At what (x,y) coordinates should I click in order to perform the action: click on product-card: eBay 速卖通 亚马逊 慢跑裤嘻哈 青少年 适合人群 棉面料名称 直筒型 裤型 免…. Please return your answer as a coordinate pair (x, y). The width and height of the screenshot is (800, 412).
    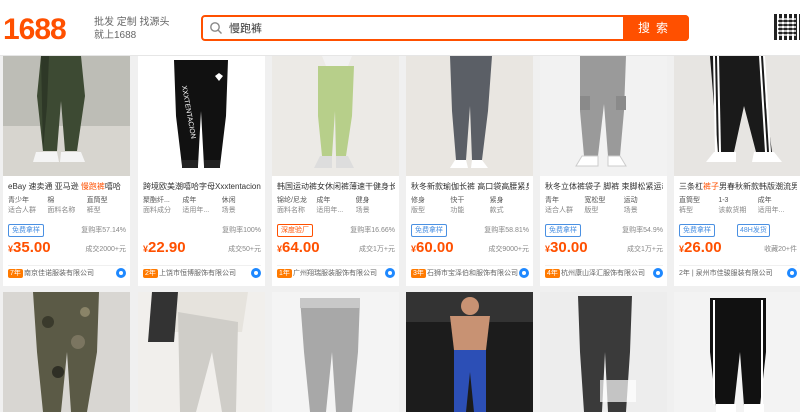
    Looking at the image, I should click on (66, 171).